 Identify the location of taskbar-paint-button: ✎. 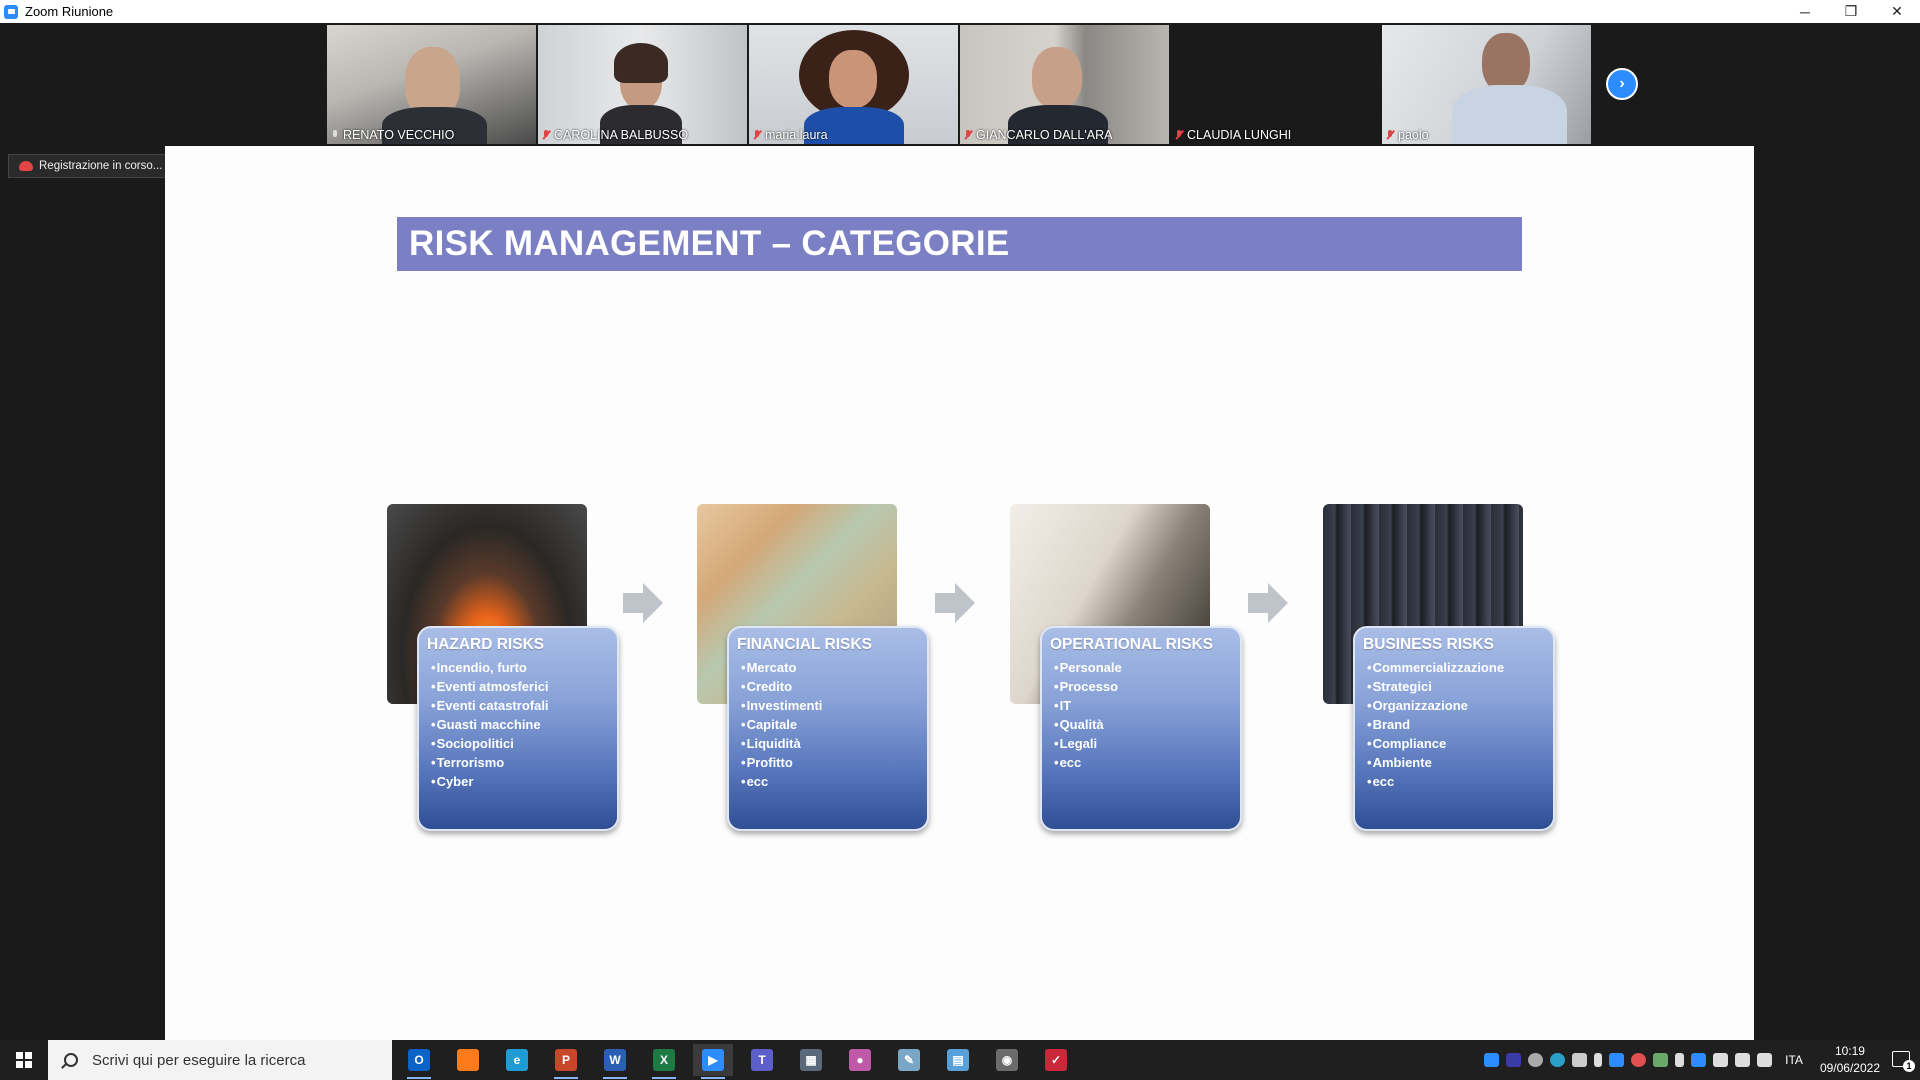
(909, 1060).